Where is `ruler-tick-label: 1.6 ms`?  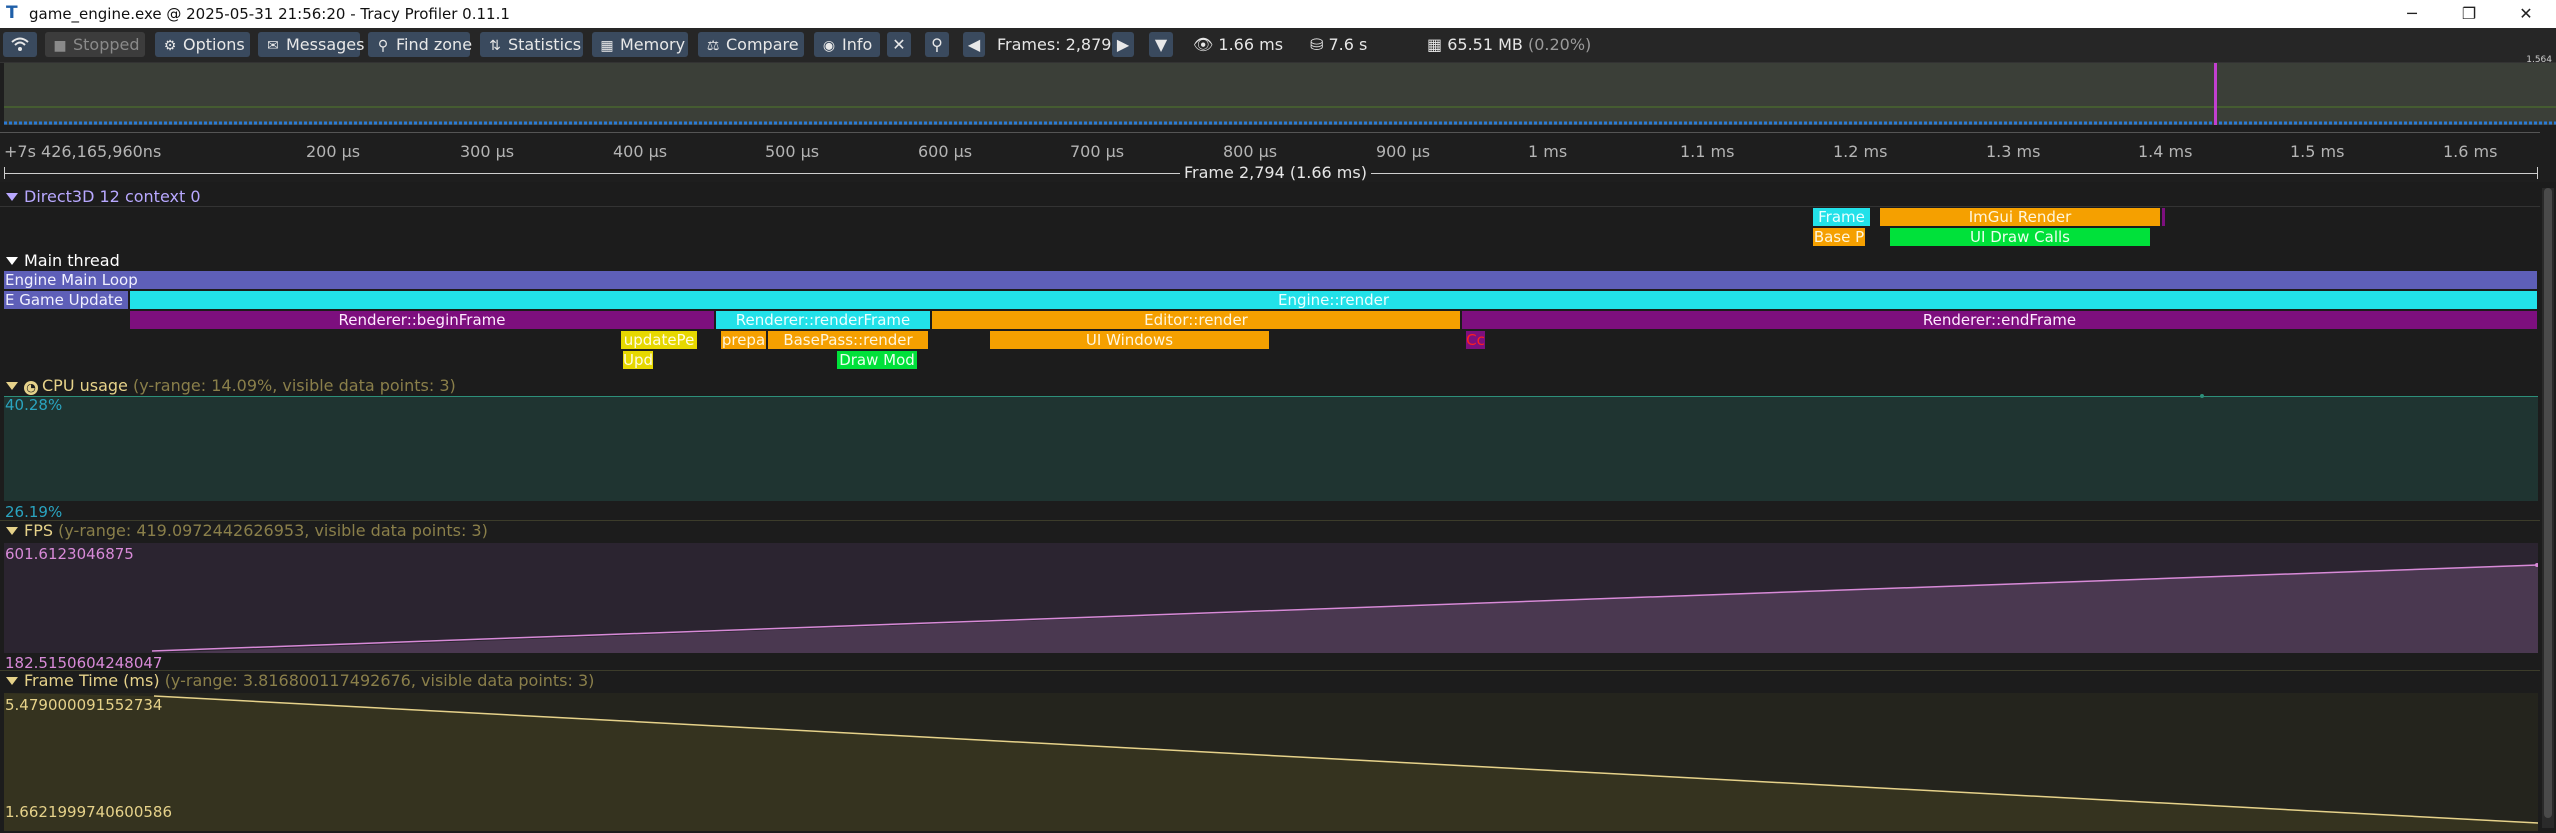 ruler-tick-label: 1.6 ms is located at coordinates (2470, 151).